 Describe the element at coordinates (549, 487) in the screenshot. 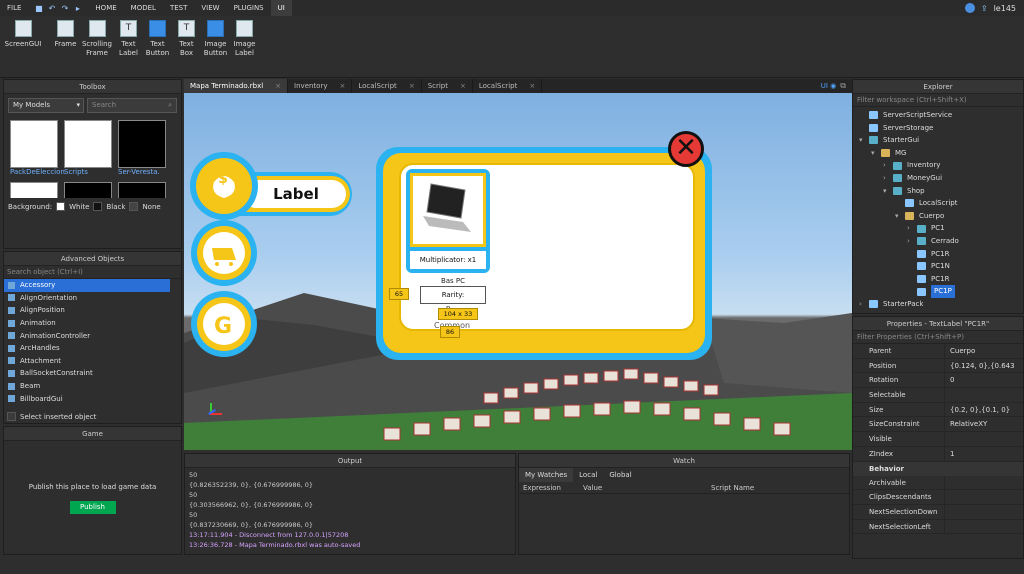

I see `col-expression: Expression` at that location.